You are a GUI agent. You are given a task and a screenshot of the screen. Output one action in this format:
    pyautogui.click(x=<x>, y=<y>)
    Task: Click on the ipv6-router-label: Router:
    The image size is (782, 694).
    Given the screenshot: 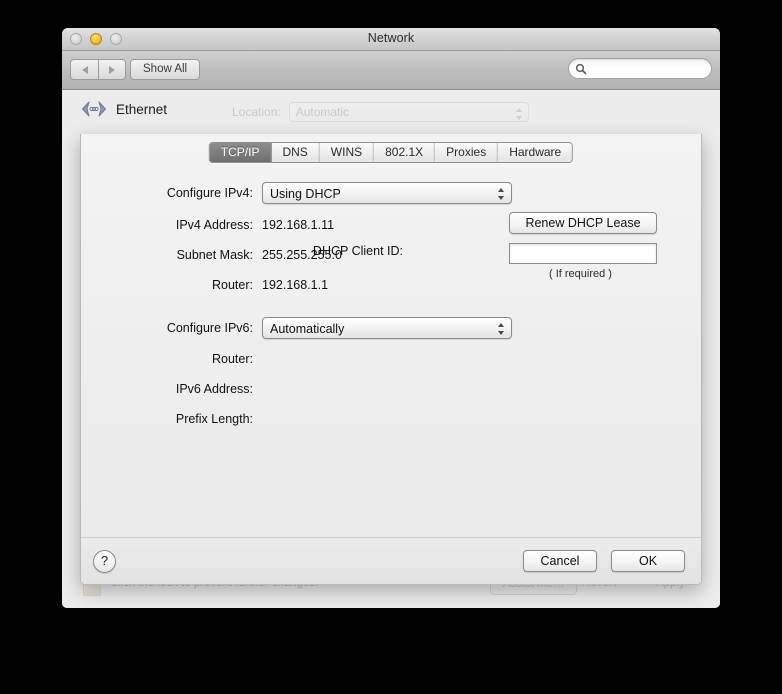 What is the action you would take?
    pyautogui.click(x=232, y=359)
    